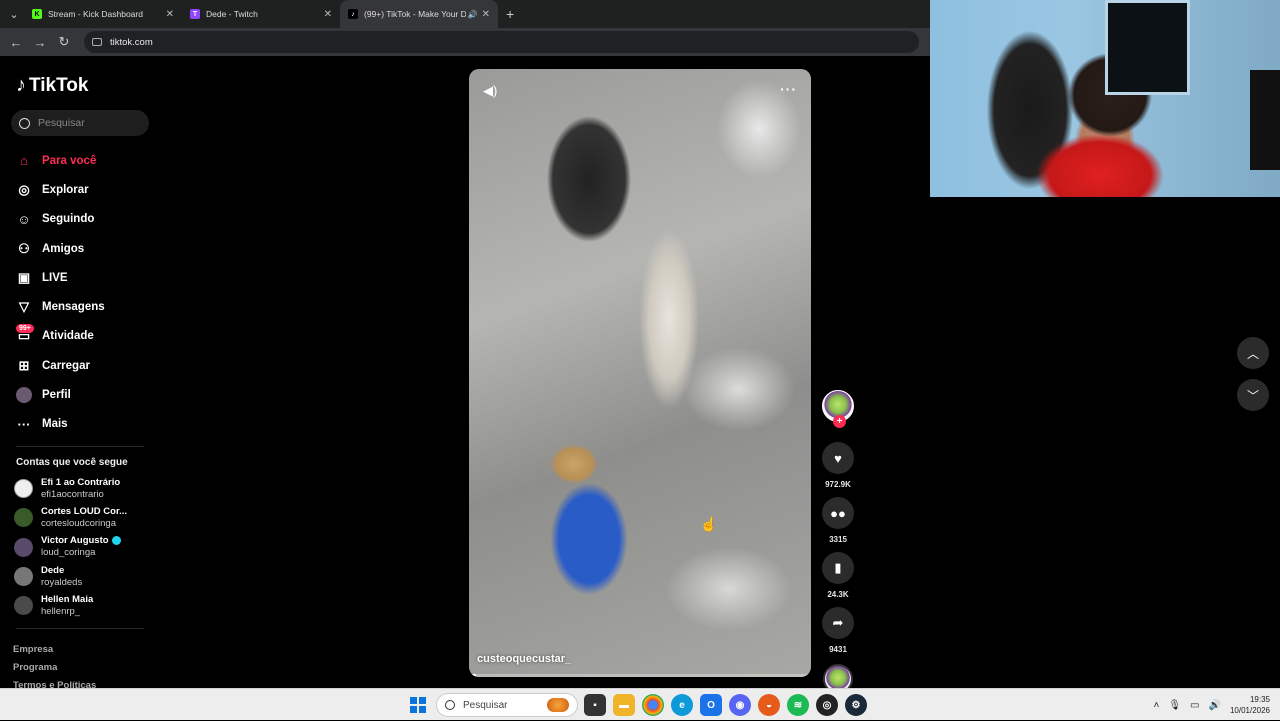  I want to click on steam-icon: ⚙, so click(856, 705).